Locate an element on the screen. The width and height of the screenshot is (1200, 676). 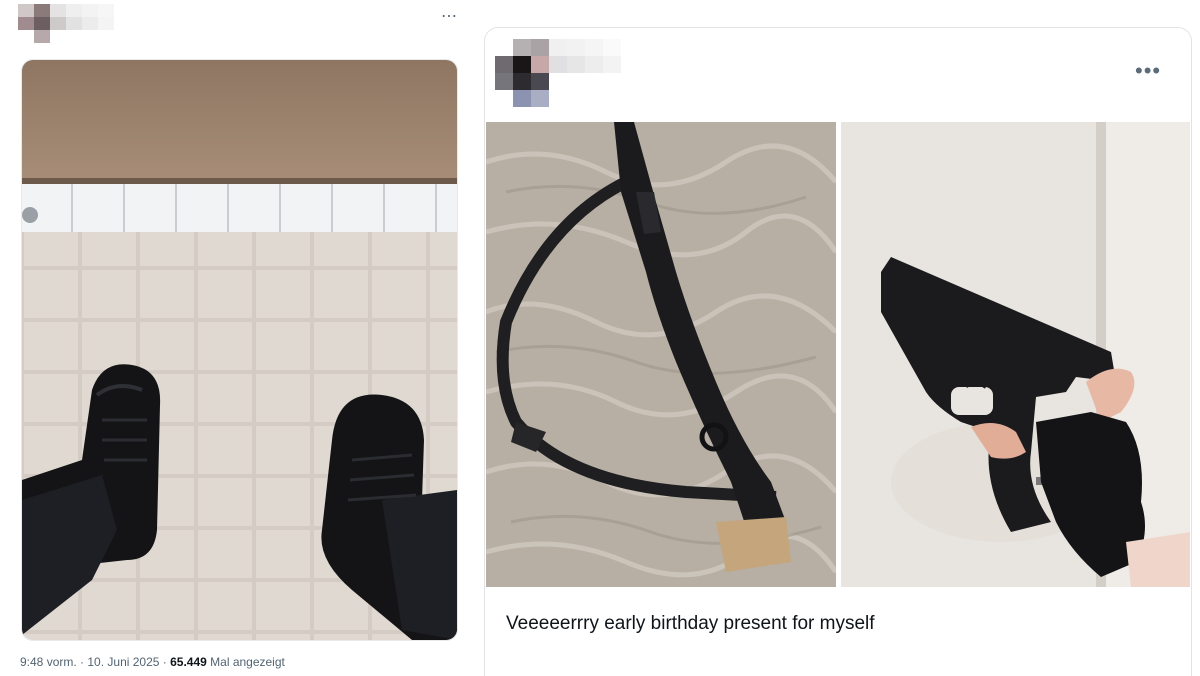
post-date: 10. Juni 2025 is located at coordinates (123, 662).